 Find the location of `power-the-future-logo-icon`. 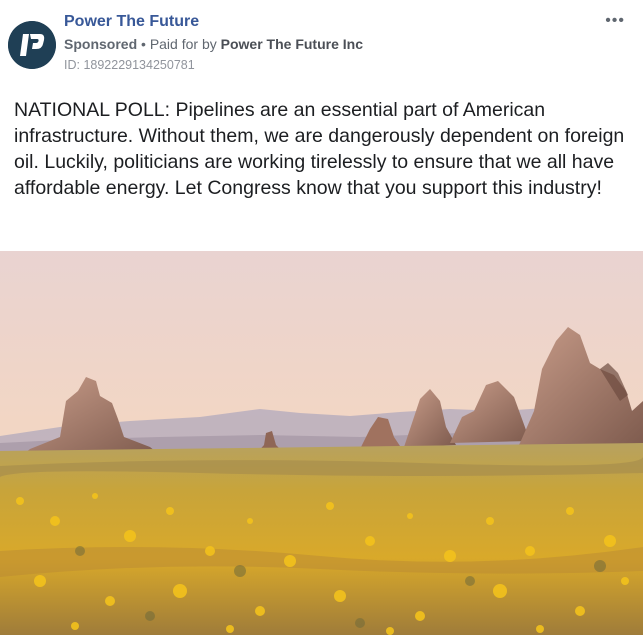

power-the-future-logo-icon is located at coordinates (32, 45).